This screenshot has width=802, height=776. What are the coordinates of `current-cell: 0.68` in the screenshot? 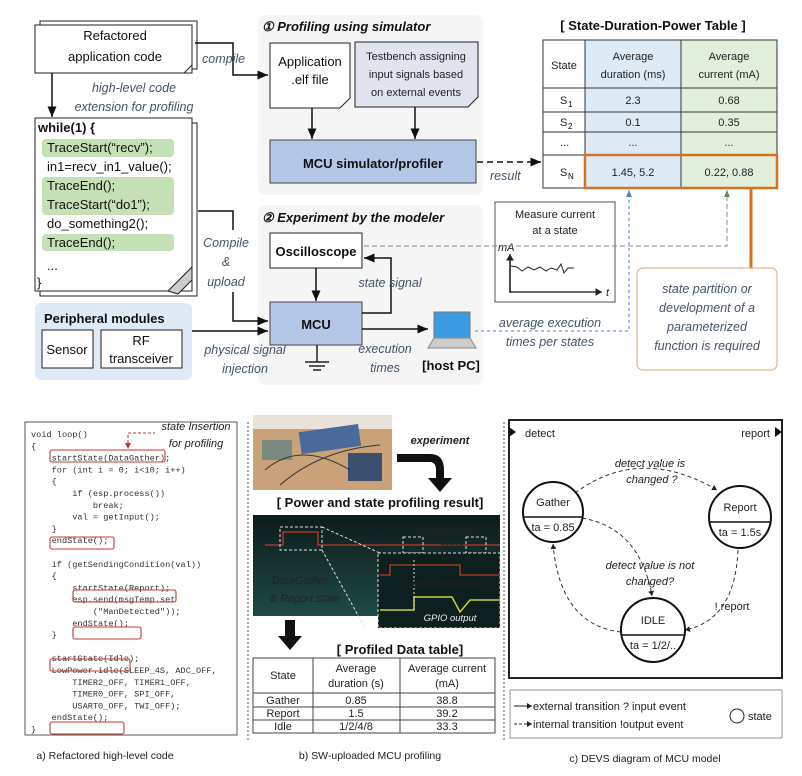 It's located at (728, 101).